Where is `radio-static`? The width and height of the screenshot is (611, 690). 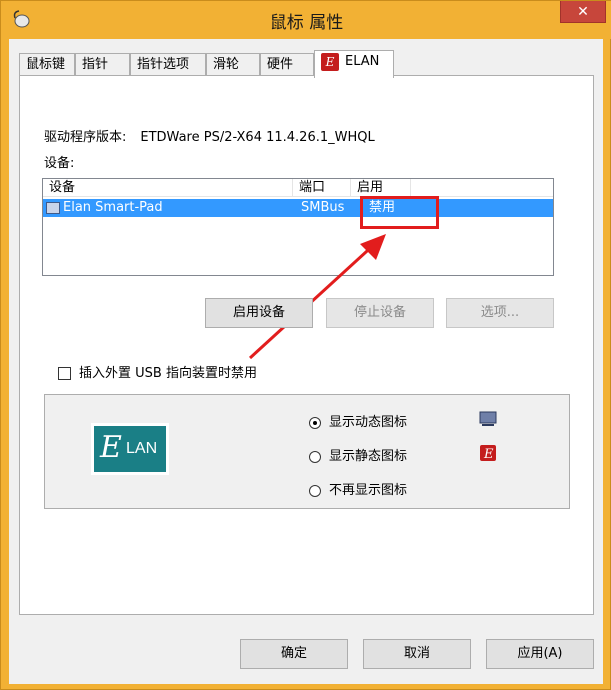
radio-static is located at coordinates (315, 456).